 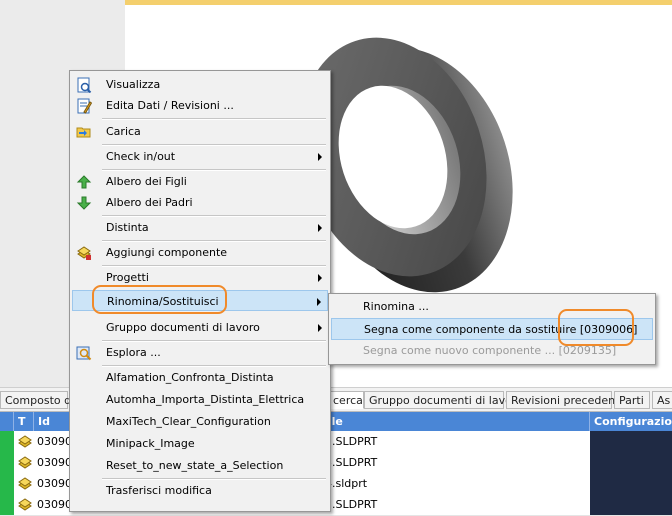 I want to click on tab-as: As, so click(x=662, y=400).